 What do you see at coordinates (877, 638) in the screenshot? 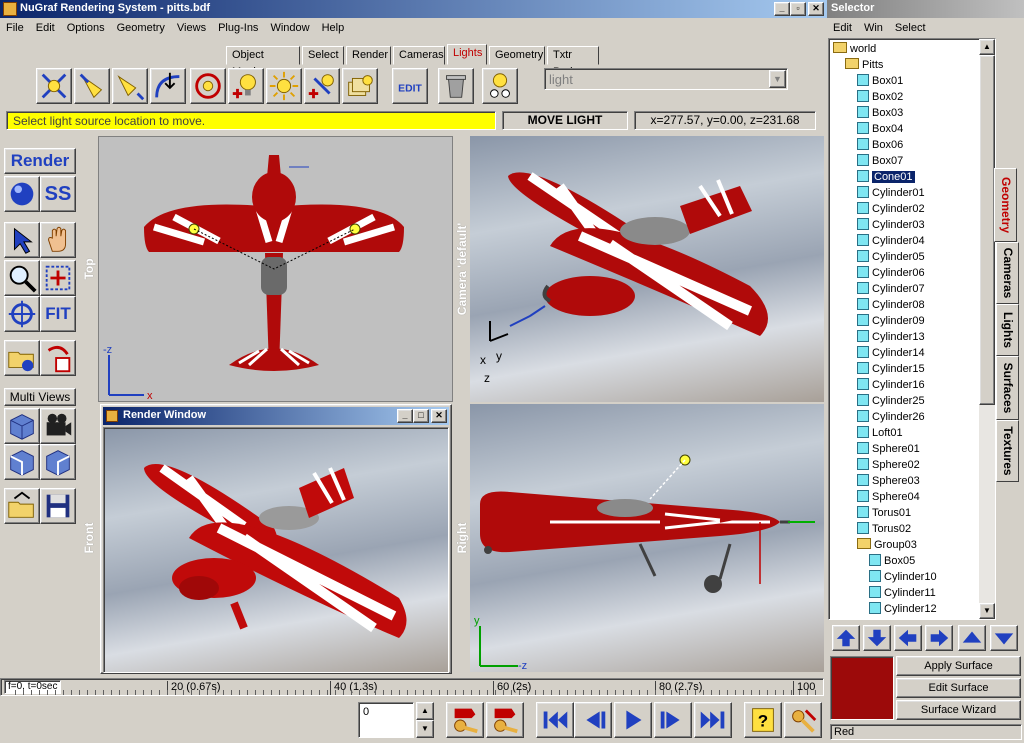
I see `move-down-icon` at bounding box center [877, 638].